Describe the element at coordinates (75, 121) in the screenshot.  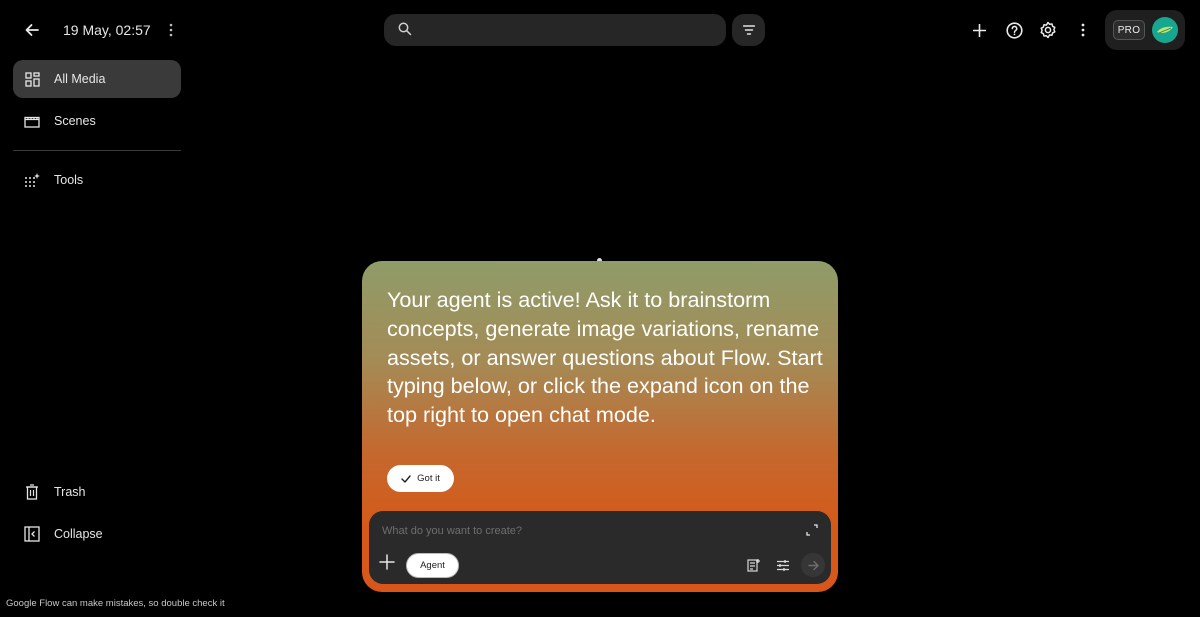
I see `sidebar-item-label: Scenes` at that location.